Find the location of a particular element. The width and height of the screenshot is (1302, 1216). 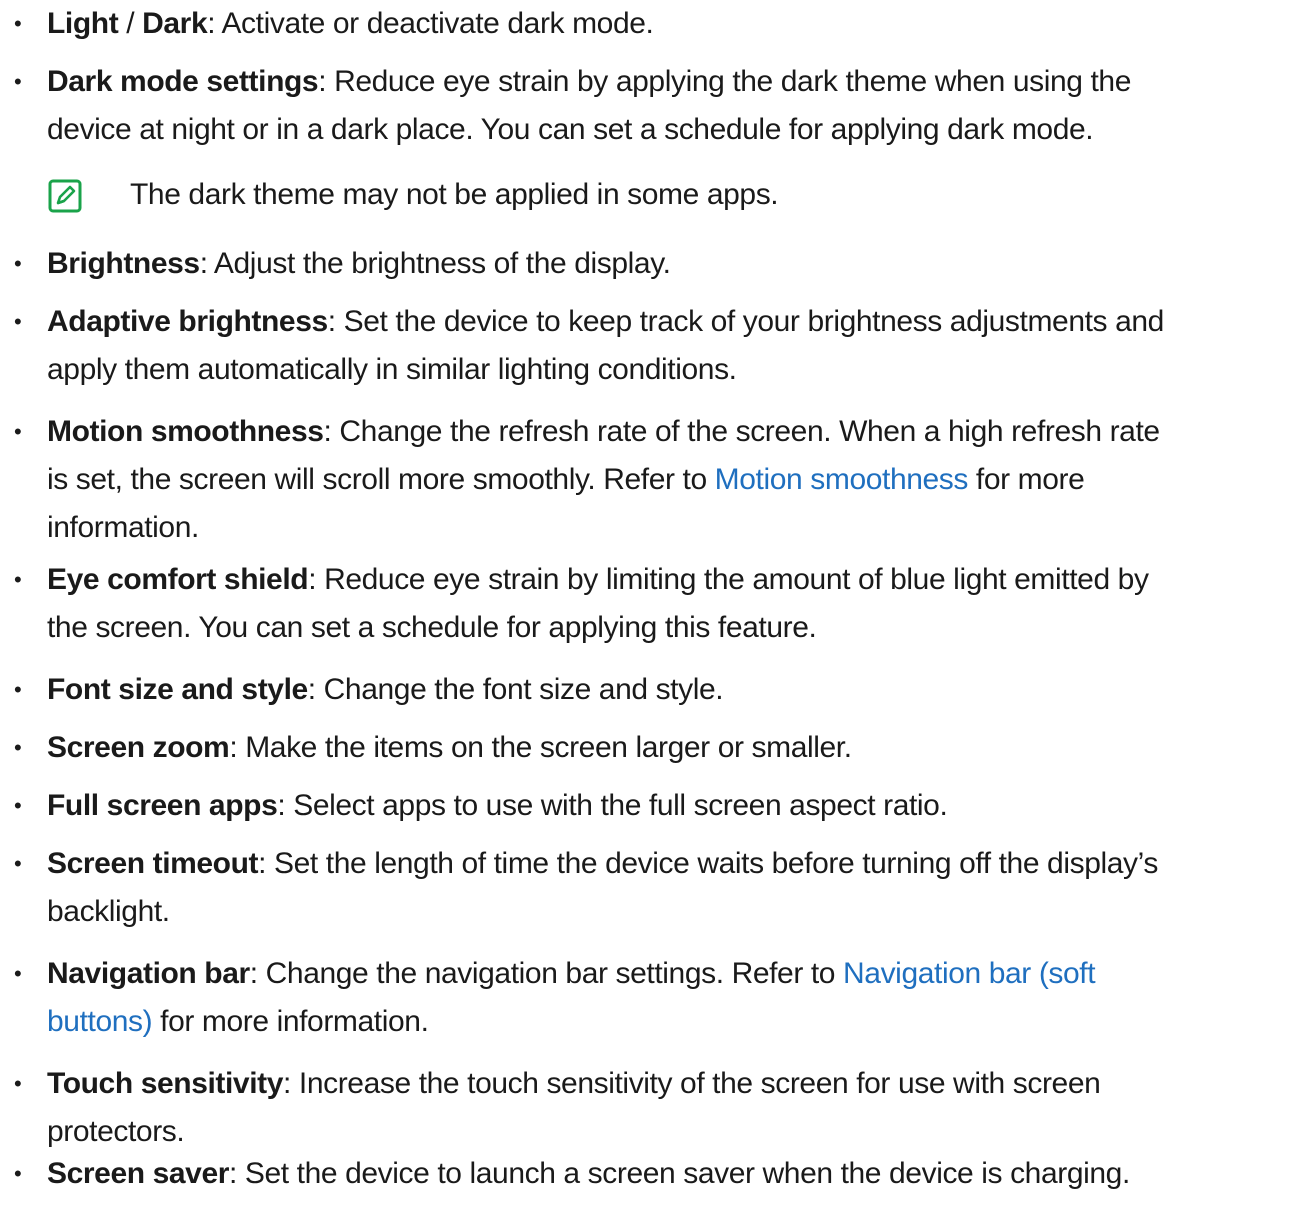

description-text: information. is located at coordinates (123, 527).